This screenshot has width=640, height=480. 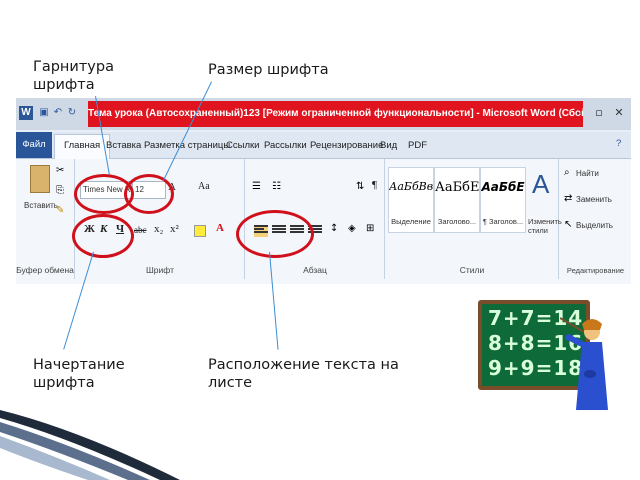 I want to click on find-icon: ⌕, so click(x=567, y=172).